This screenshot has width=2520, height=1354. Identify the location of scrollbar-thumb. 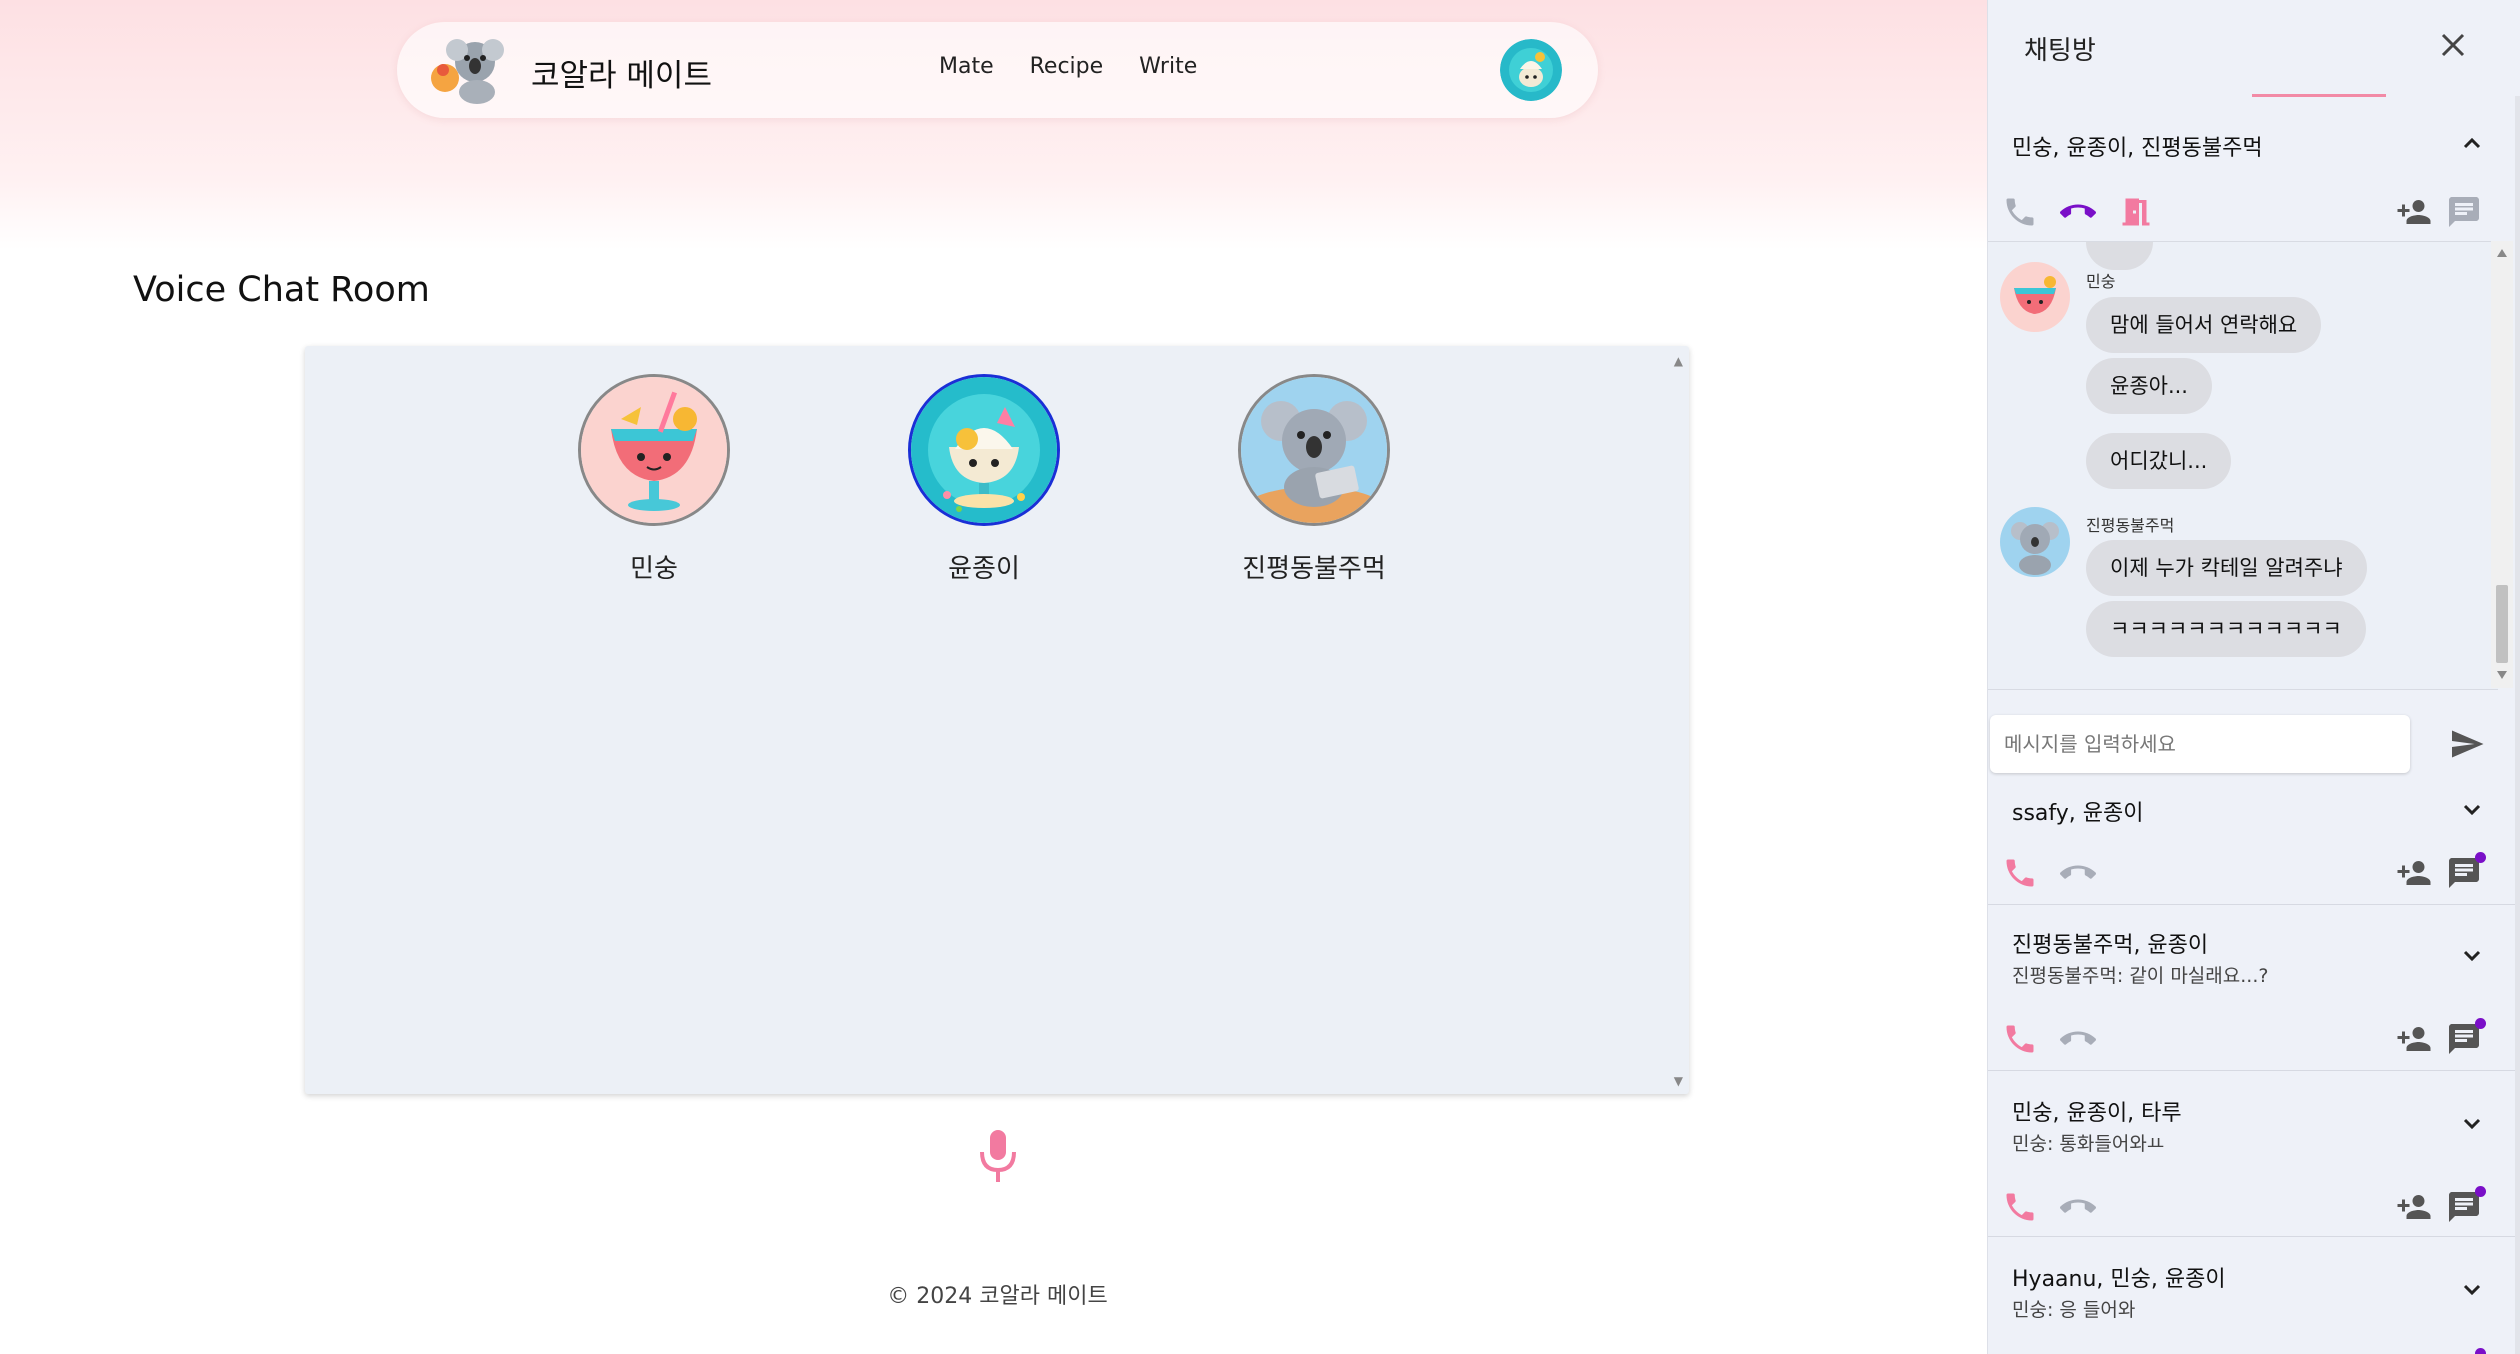
(2502, 624).